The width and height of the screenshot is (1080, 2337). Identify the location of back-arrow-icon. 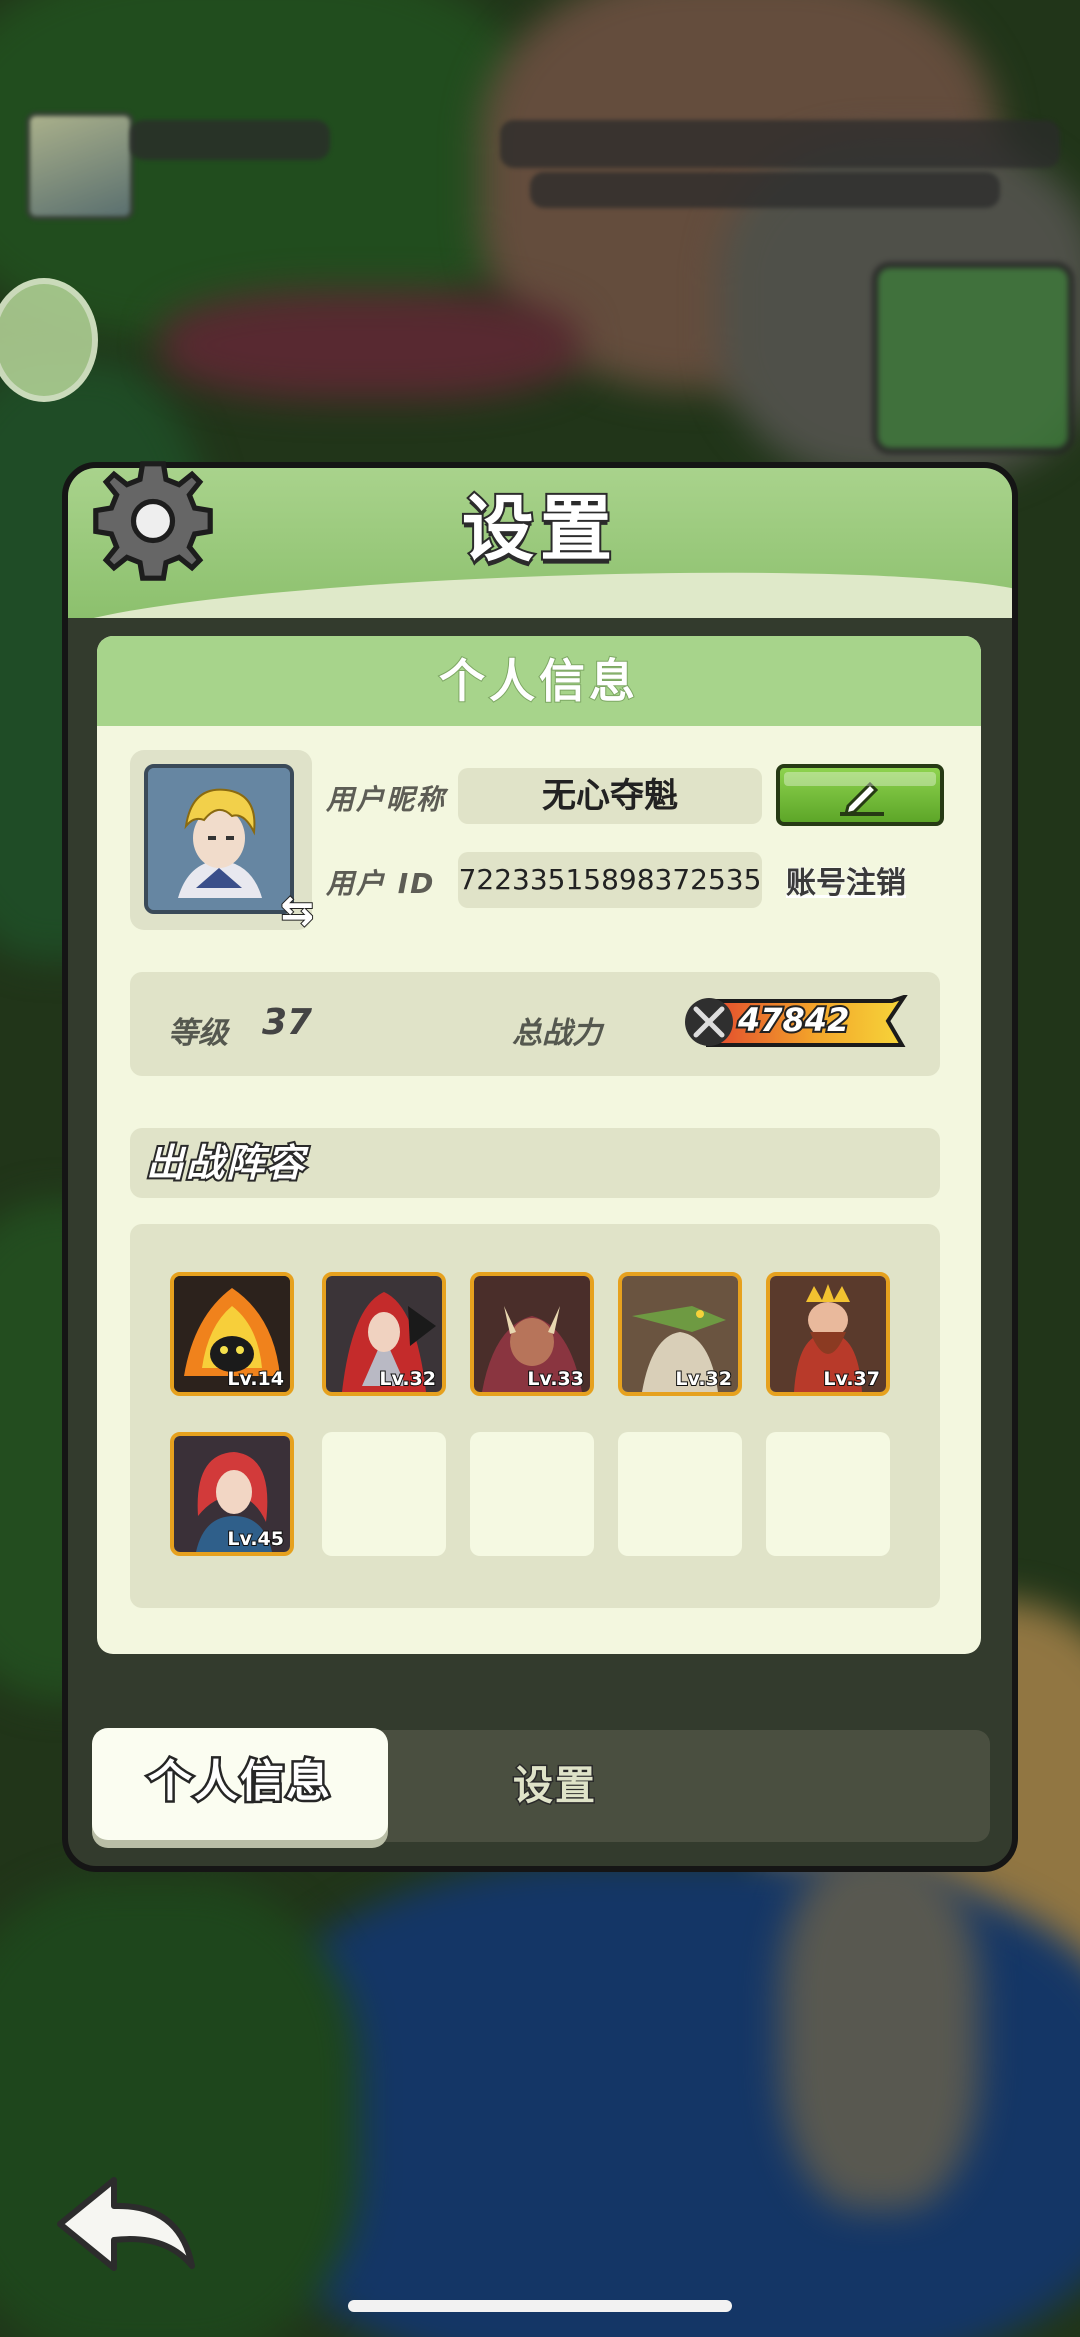
(127, 2226).